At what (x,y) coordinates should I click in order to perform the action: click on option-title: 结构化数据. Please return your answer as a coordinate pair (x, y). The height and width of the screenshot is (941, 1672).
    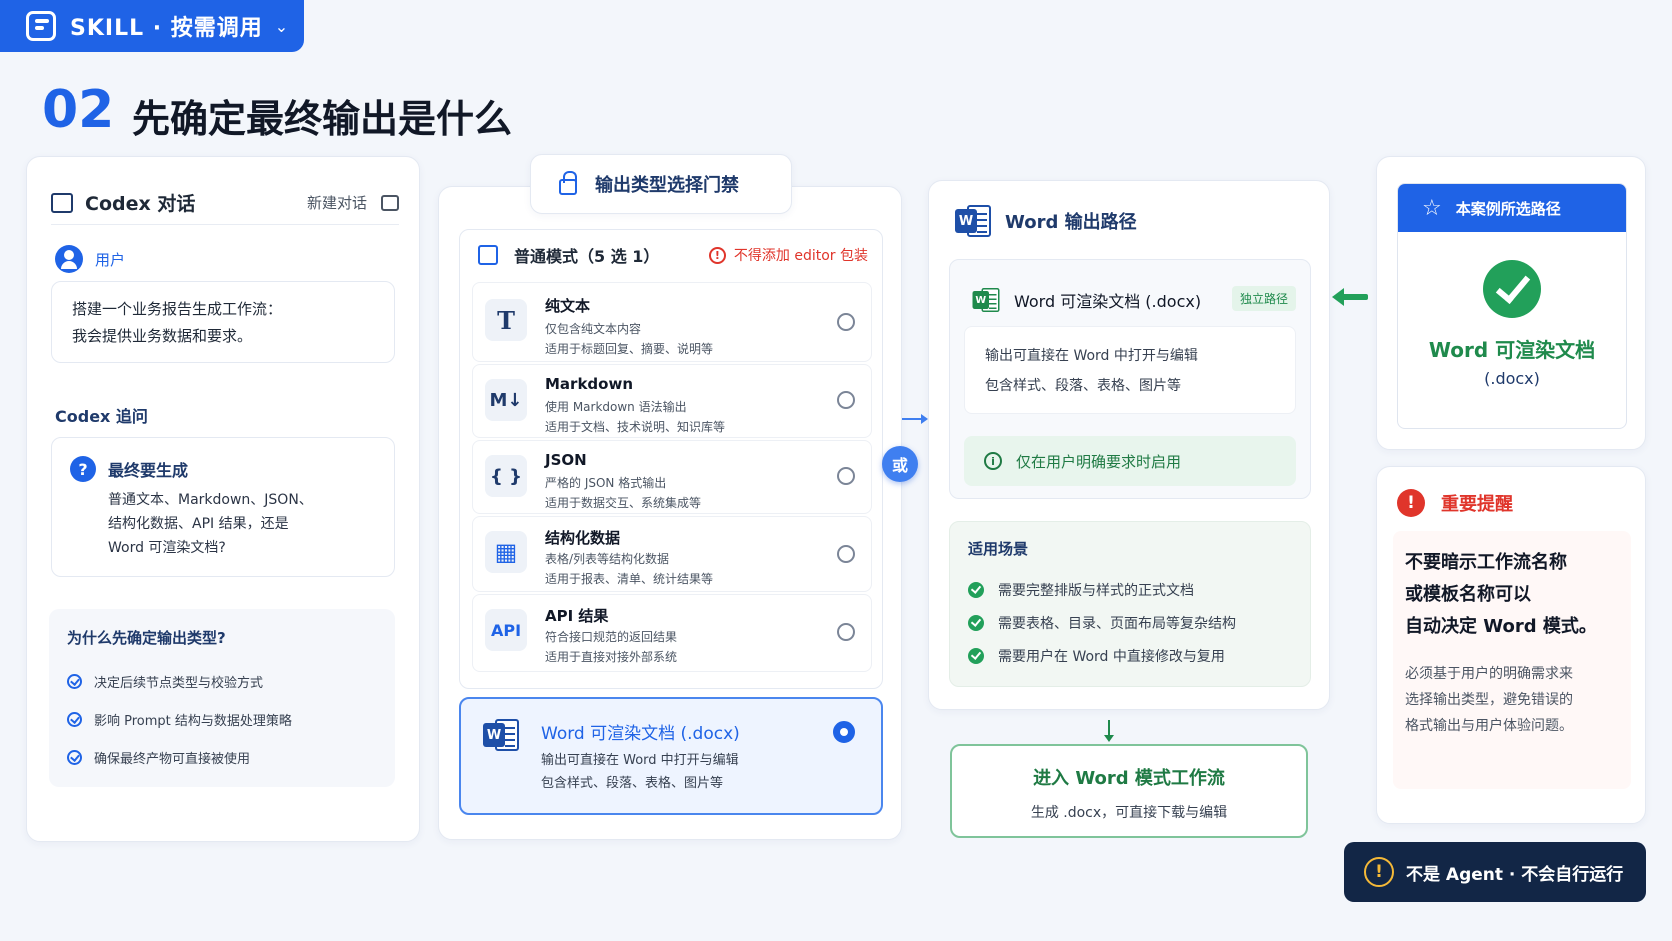
    Looking at the image, I should click on (583, 538).